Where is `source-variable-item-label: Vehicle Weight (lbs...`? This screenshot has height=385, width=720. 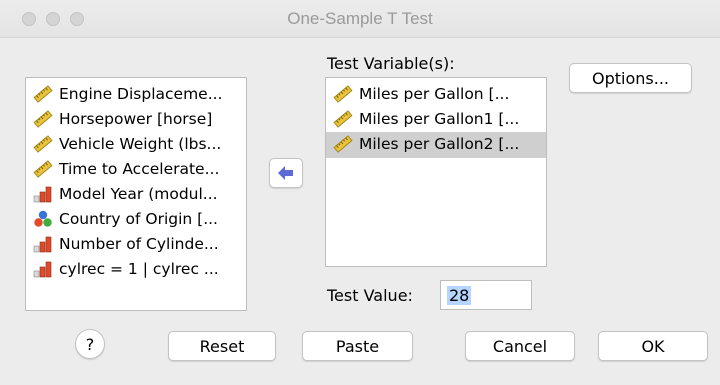 source-variable-item-label: Vehicle Weight (lbs... is located at coordinates (140, 144).